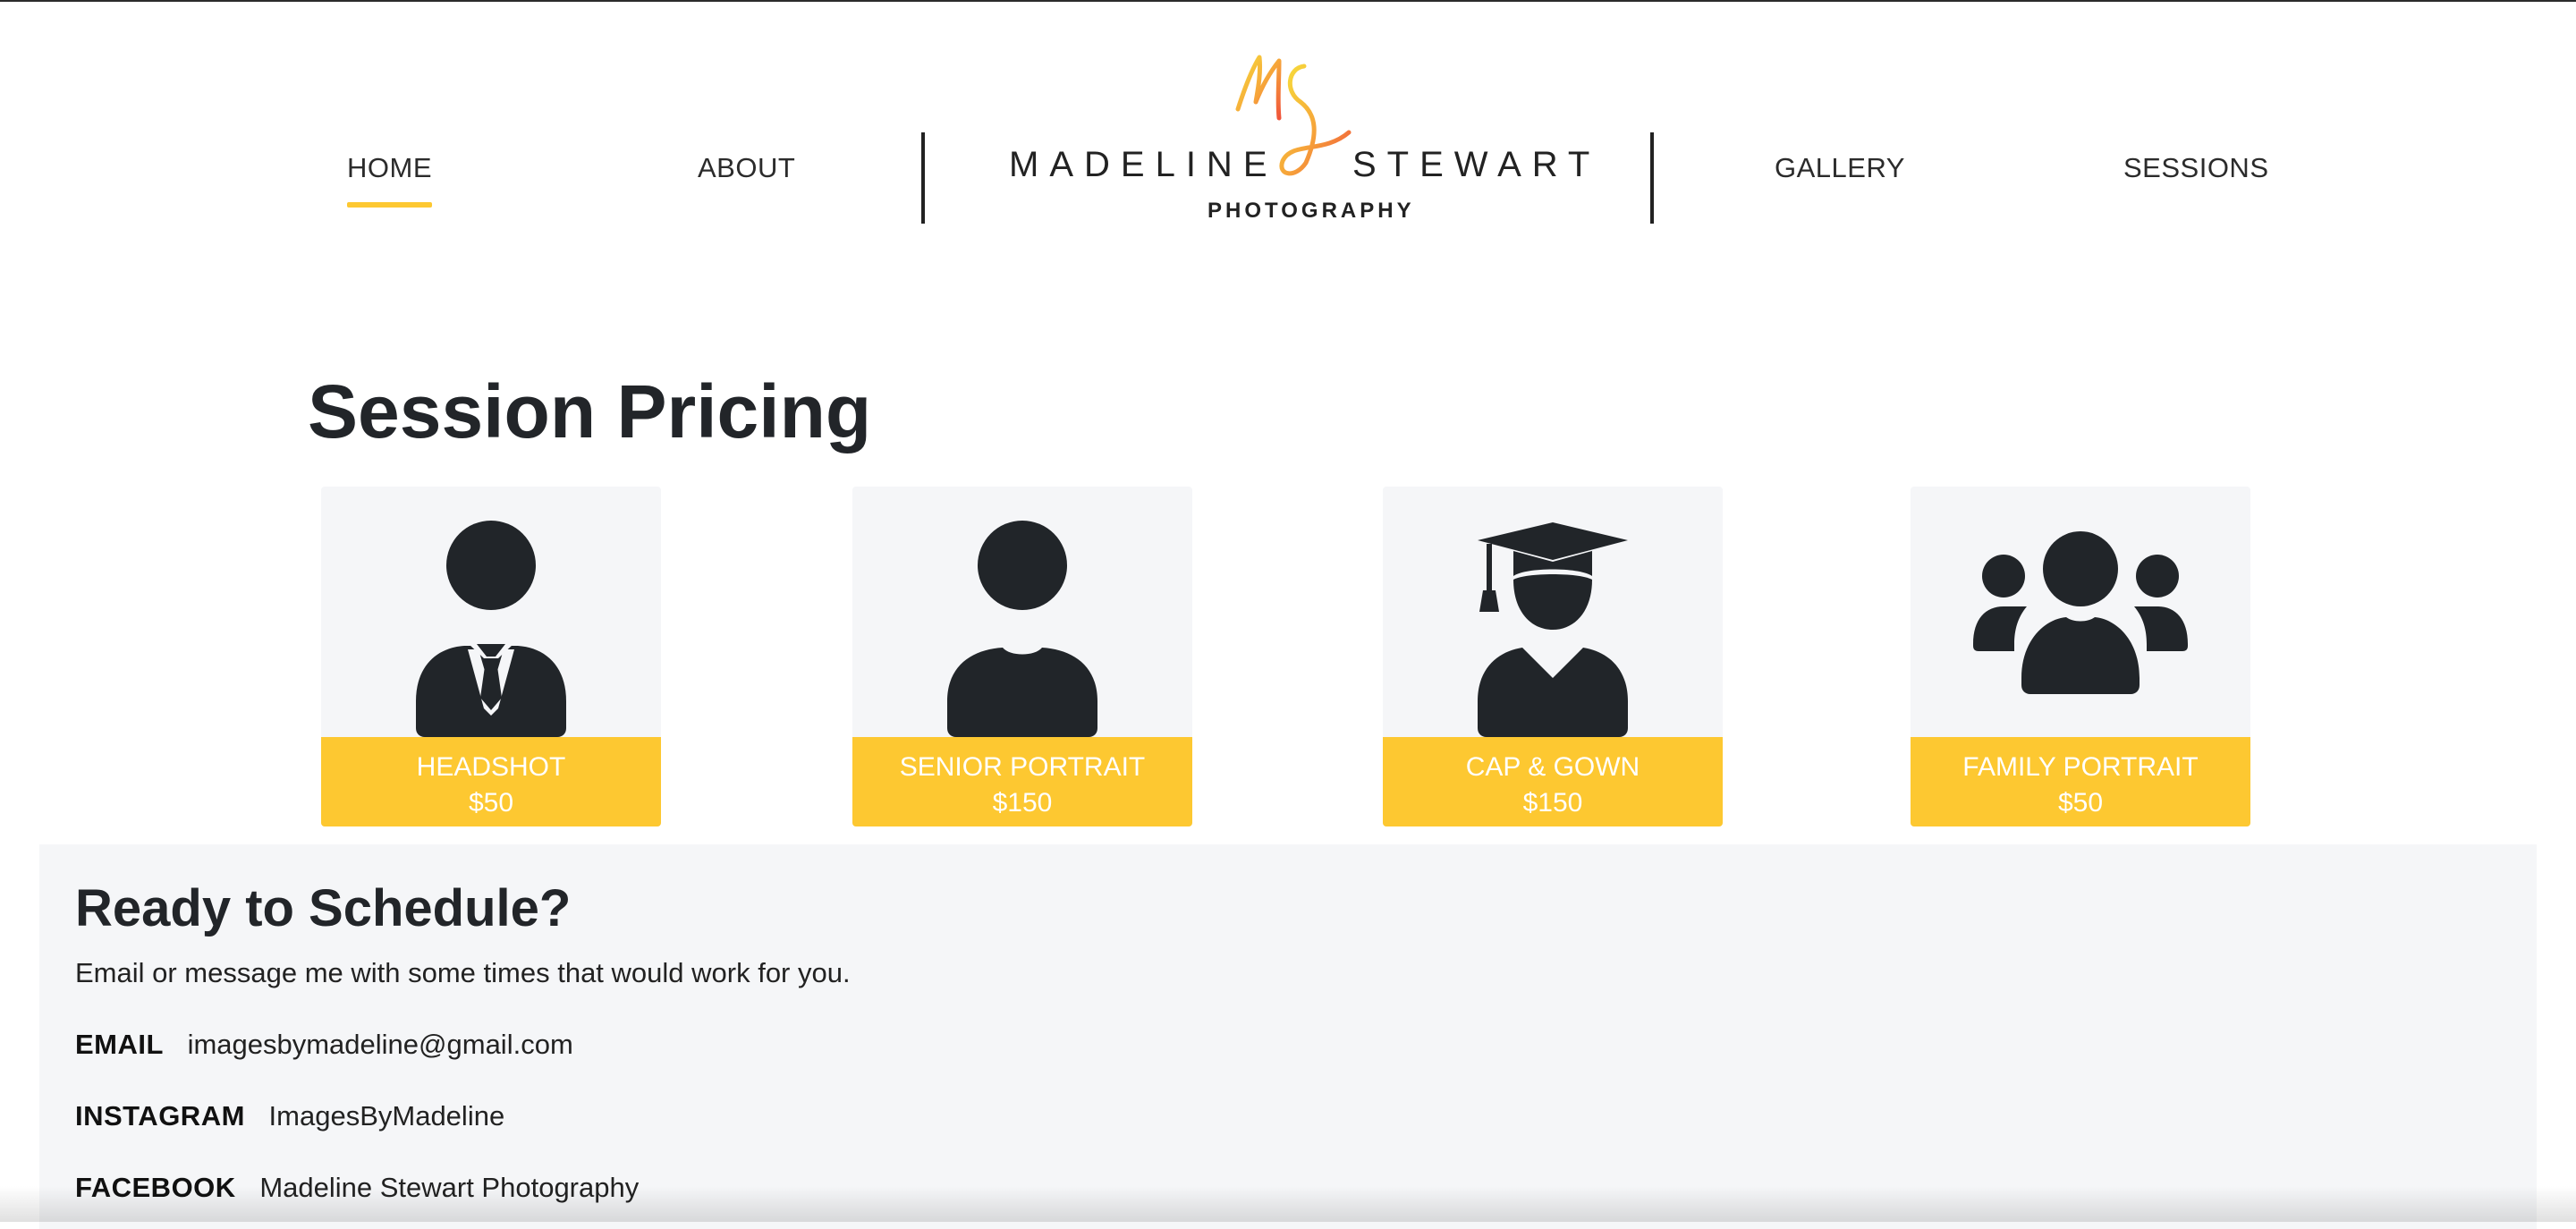  Describe the element at coordinates (1552, 767) in the screenshot. I see `card-title: CAP & GOWN` at that location.